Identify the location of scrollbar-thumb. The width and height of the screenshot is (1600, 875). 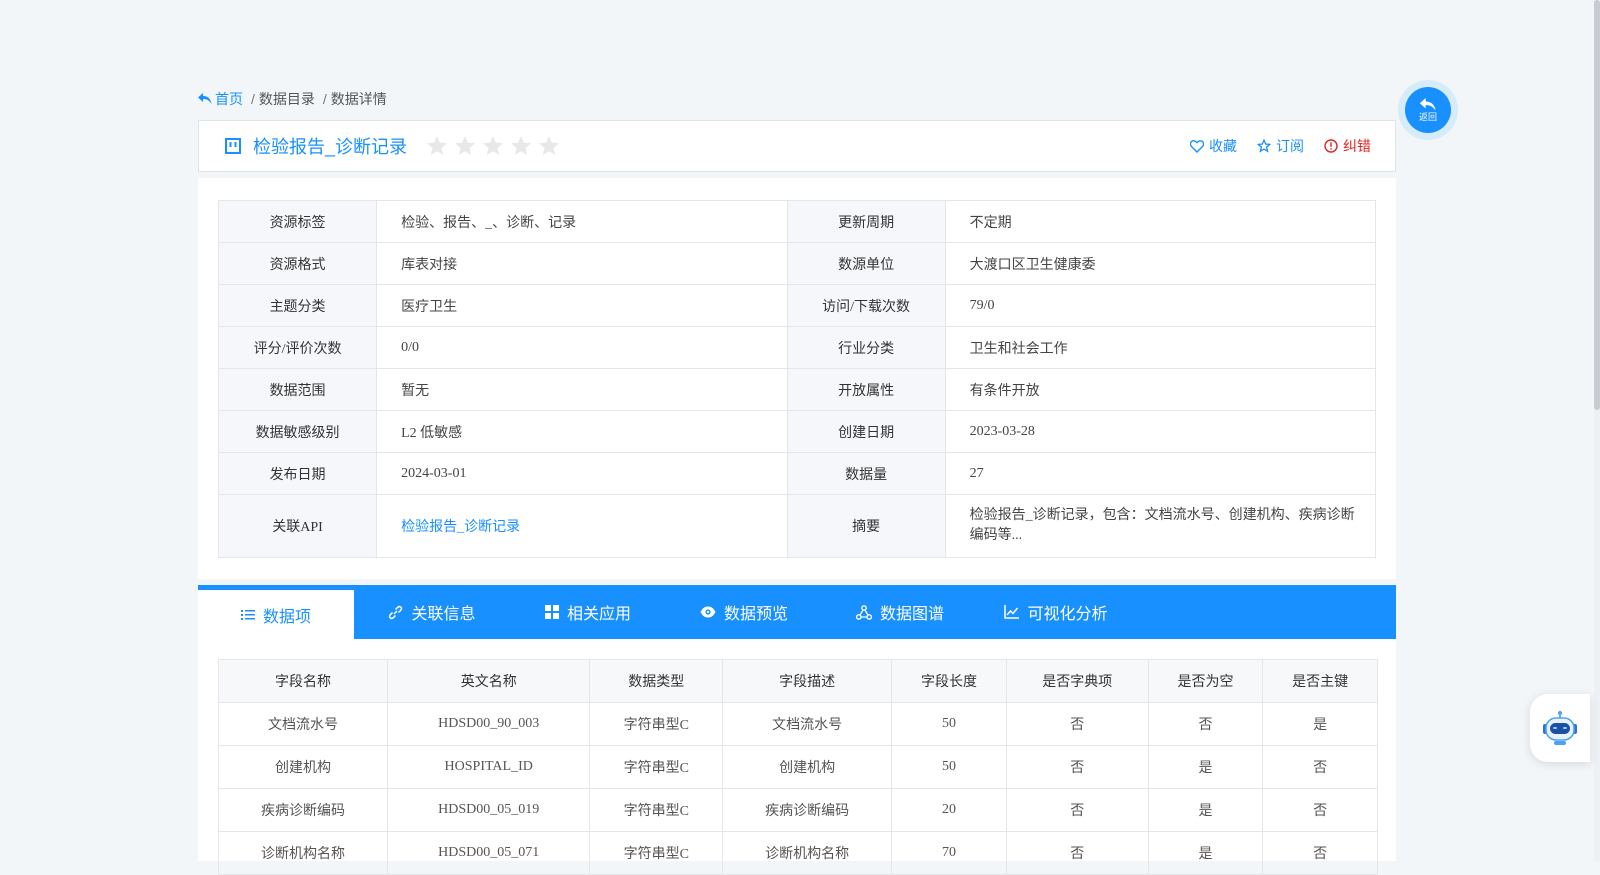
(1597, 205).